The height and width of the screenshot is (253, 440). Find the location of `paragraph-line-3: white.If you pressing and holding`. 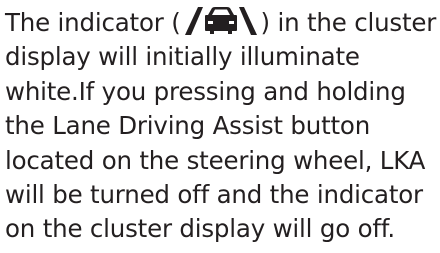

paragraph-line-3: white.If you pressing and holding is located at coordinates (205, 91).